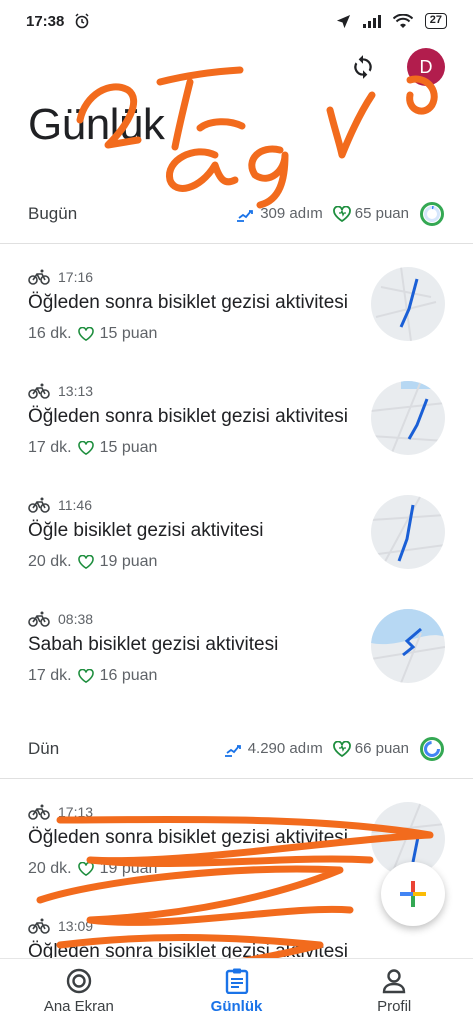  Describe the element at coordinates (381, 213) in the screenshot. I see `heart-points-count: 65 puan` at that location.